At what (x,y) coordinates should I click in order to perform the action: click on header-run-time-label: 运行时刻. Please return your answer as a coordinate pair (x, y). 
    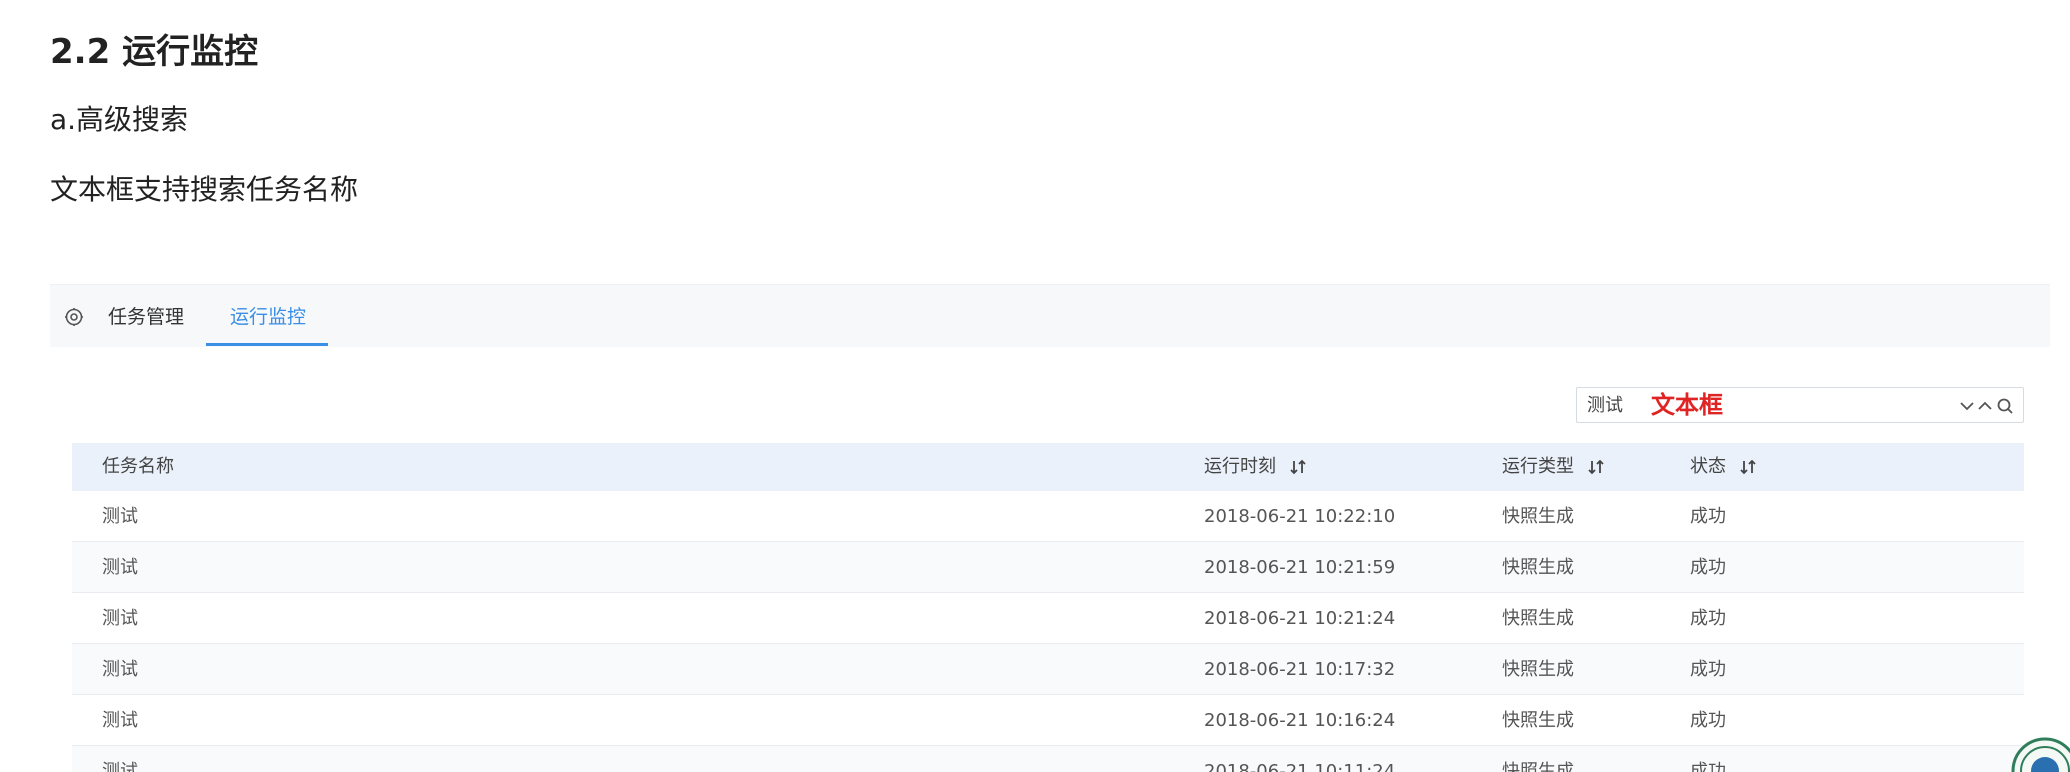
    Looking at the image, I should click on (1240, 466).